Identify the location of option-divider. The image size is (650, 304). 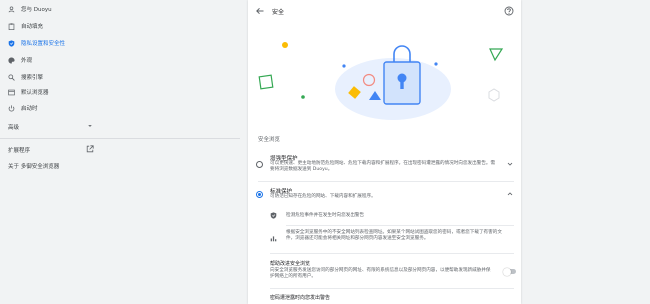
(386, 181).